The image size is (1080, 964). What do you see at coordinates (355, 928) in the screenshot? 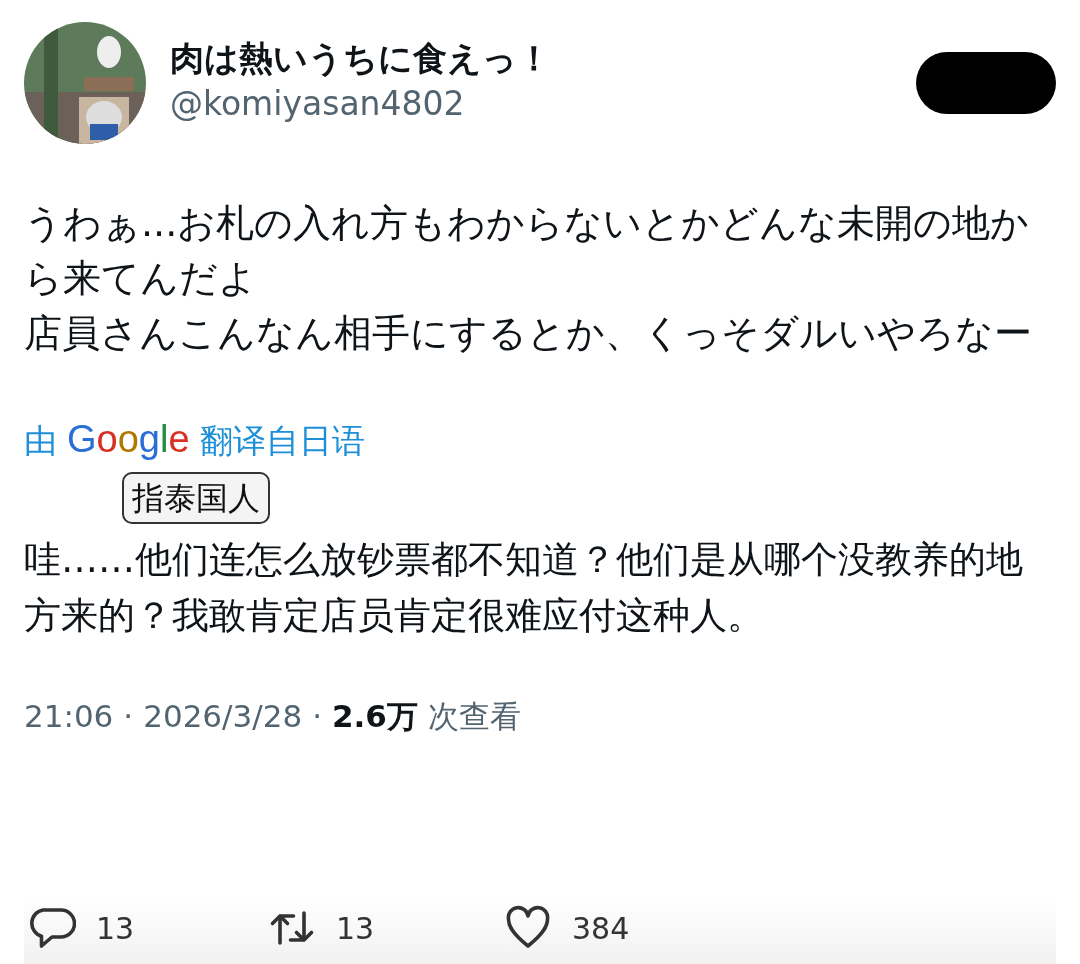
I see `retweet-count: 13` at bounding box center [355, 928].